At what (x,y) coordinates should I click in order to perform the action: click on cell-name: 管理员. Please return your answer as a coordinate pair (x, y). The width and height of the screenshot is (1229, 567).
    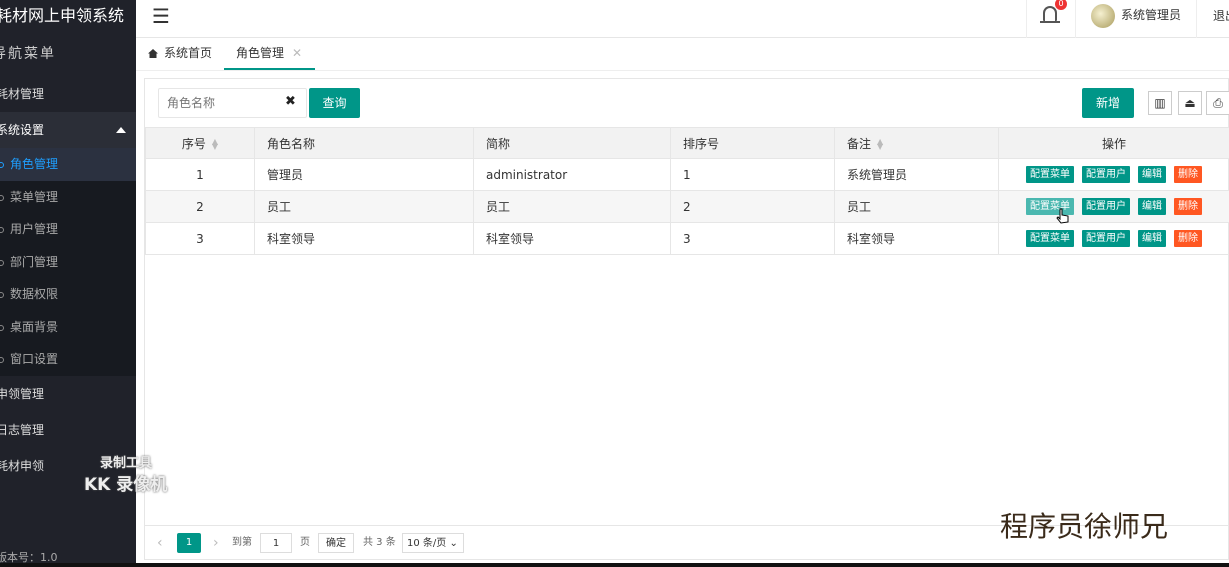
    Looking at the image, I should click on (364, 174).